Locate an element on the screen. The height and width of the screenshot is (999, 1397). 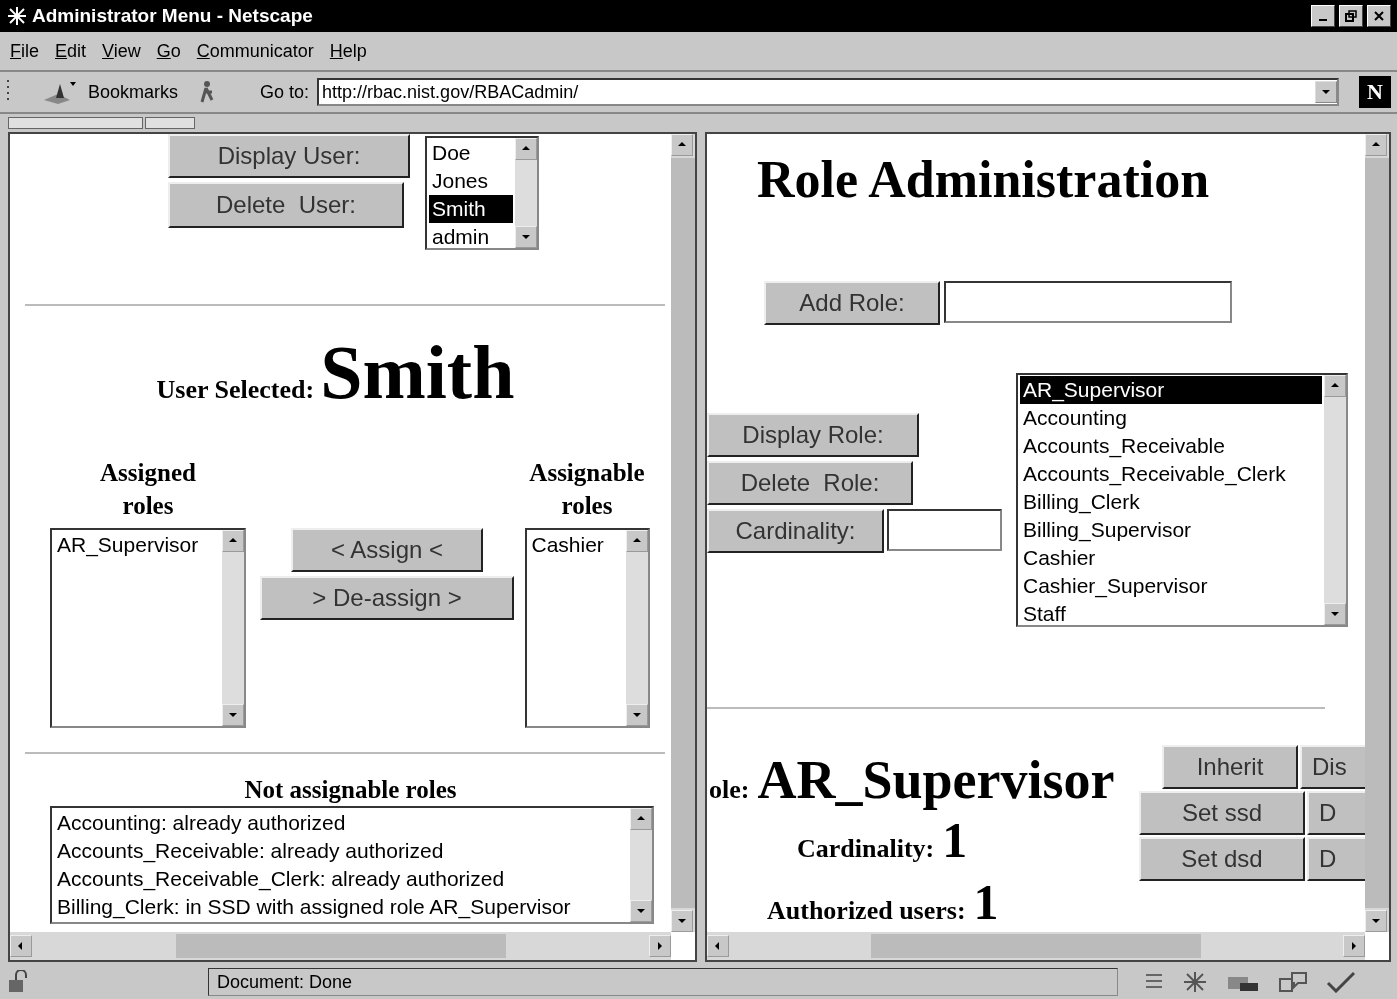
menu-item: Edit is located at coordinates (71, 51).